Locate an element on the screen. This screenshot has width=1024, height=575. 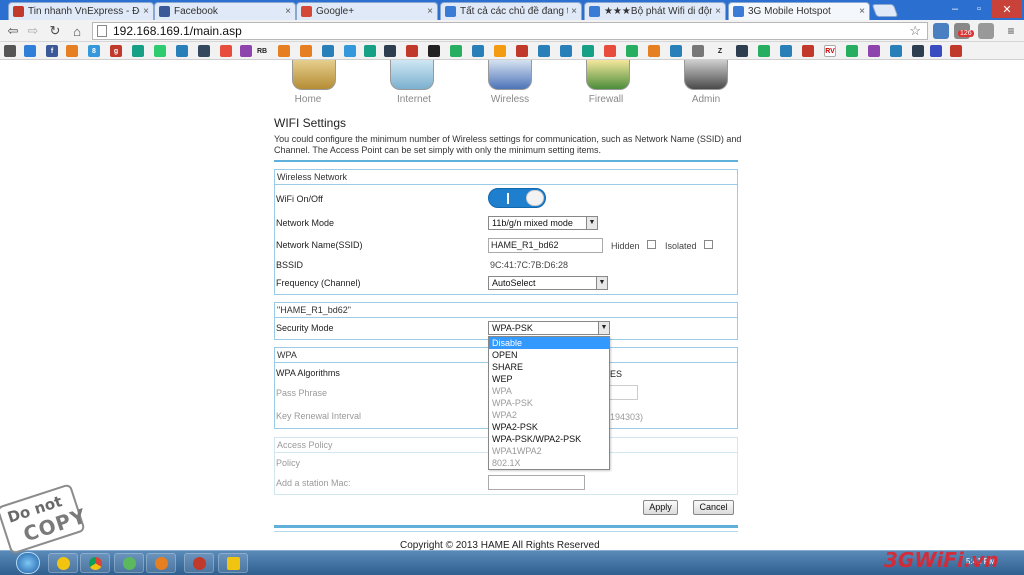
option-disable: Disable is located at coordinates (549, 343).